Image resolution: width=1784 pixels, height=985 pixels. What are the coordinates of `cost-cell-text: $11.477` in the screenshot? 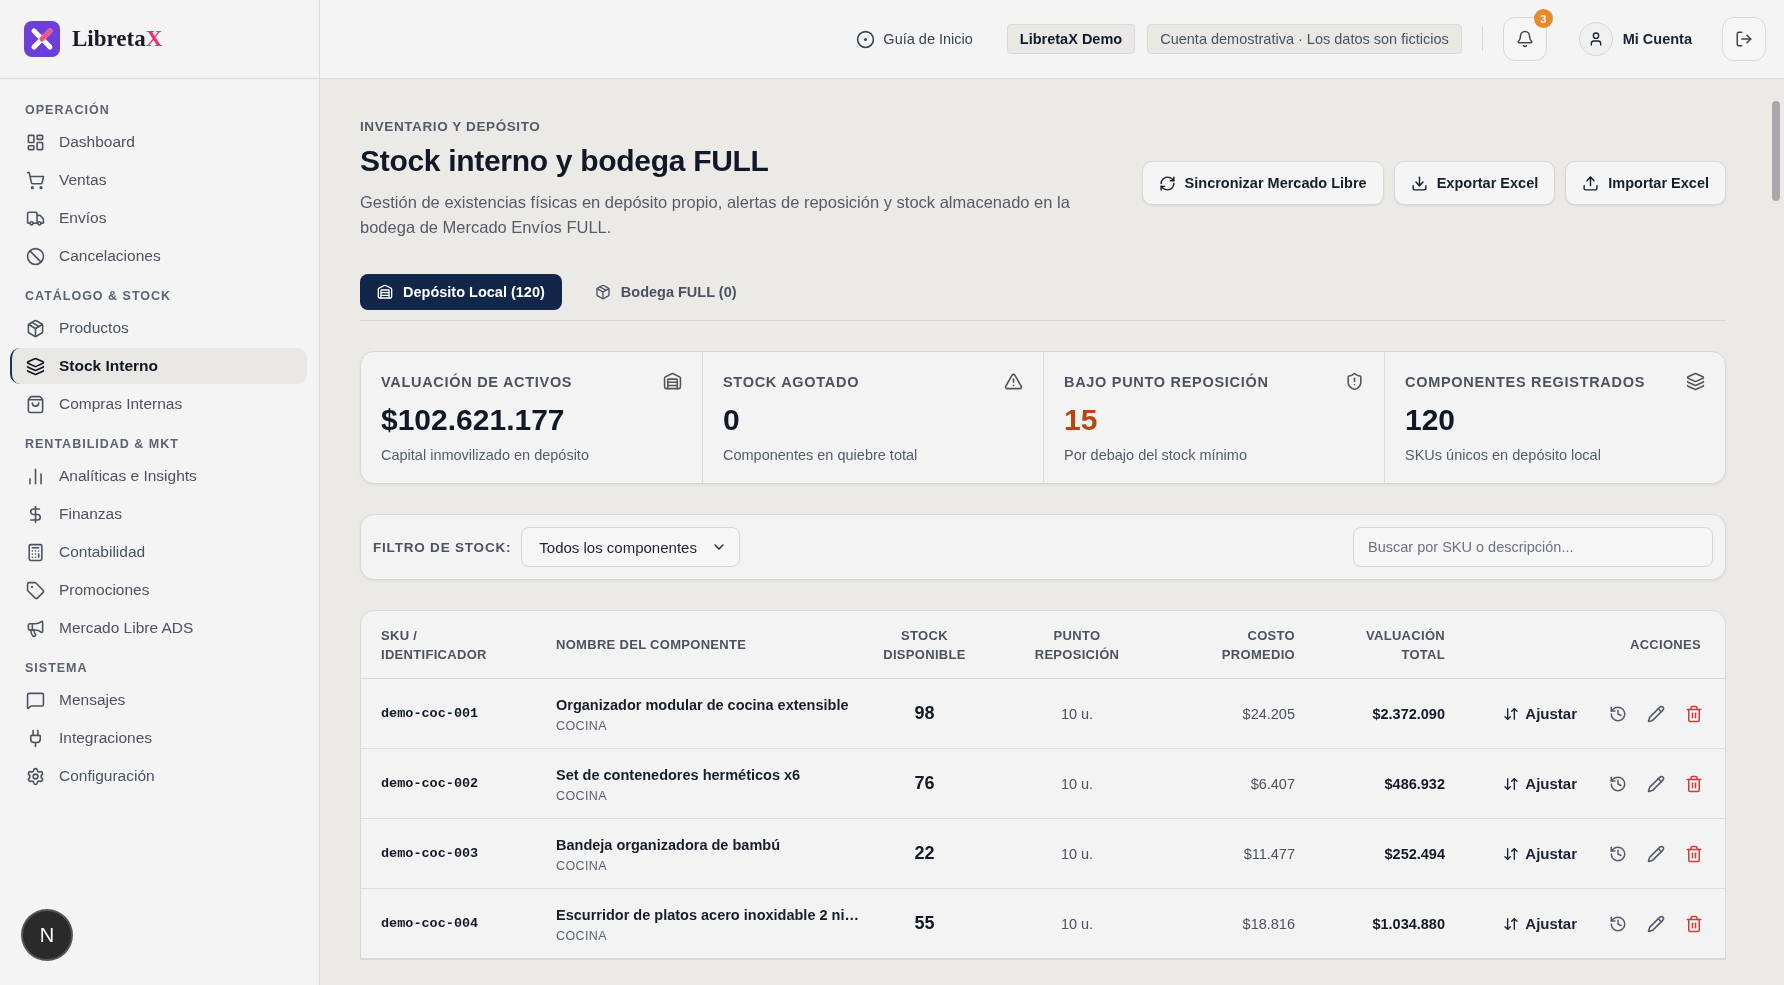 It's located at (1268, 853).